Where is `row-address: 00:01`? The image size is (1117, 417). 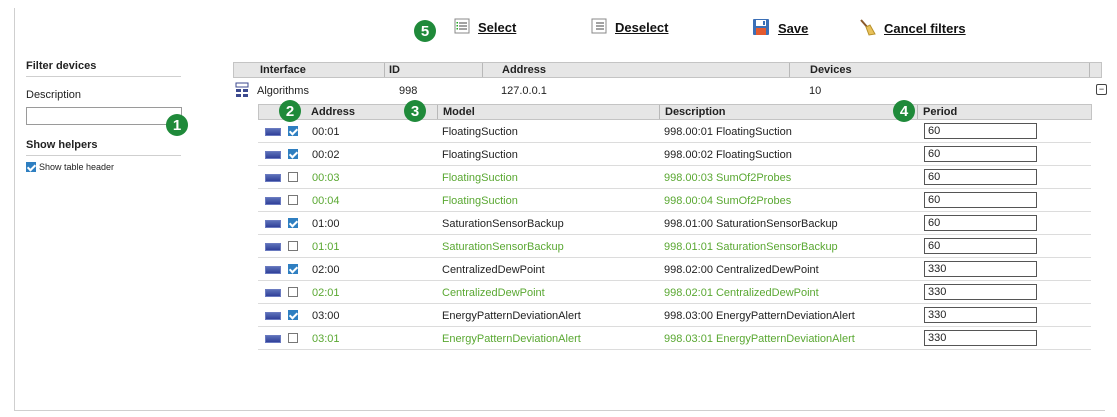
row-address: 00:01 is located at coordinates (326, 132).